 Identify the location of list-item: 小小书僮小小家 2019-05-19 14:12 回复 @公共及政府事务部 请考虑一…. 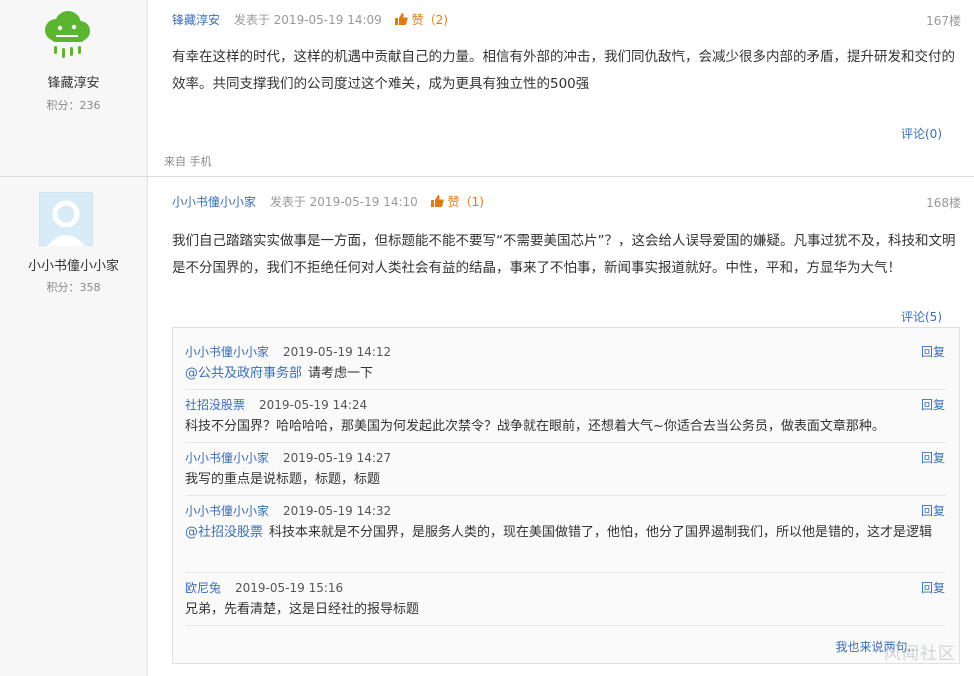
(565, 363).